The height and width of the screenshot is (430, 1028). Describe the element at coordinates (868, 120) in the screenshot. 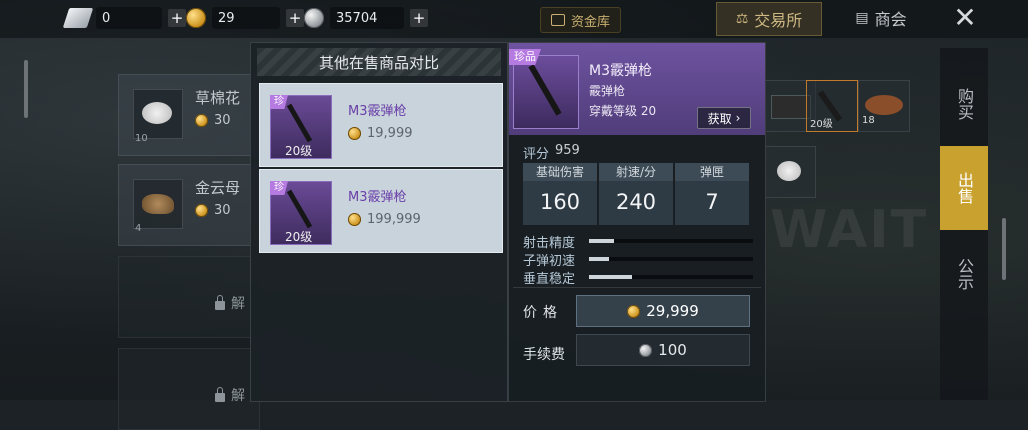

I see `grid-qty: 18` at that location.